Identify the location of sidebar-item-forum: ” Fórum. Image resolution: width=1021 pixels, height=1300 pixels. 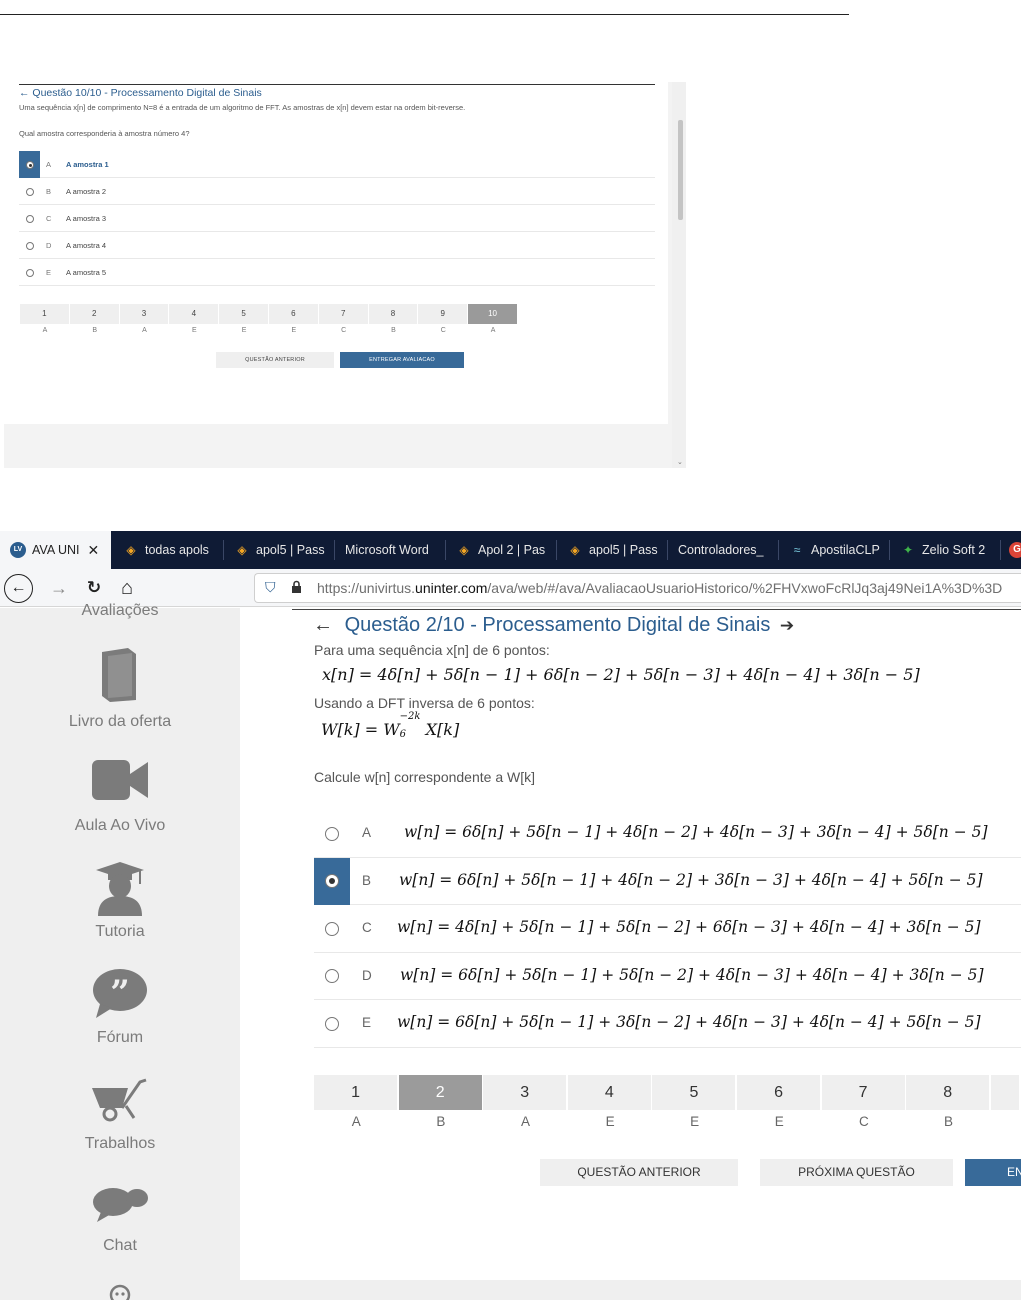
(120, 1007).